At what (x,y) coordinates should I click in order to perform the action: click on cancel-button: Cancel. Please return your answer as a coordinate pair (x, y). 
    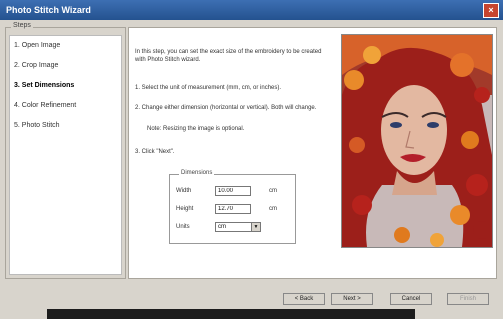
    Looking at the image, I should click on (411, 299).